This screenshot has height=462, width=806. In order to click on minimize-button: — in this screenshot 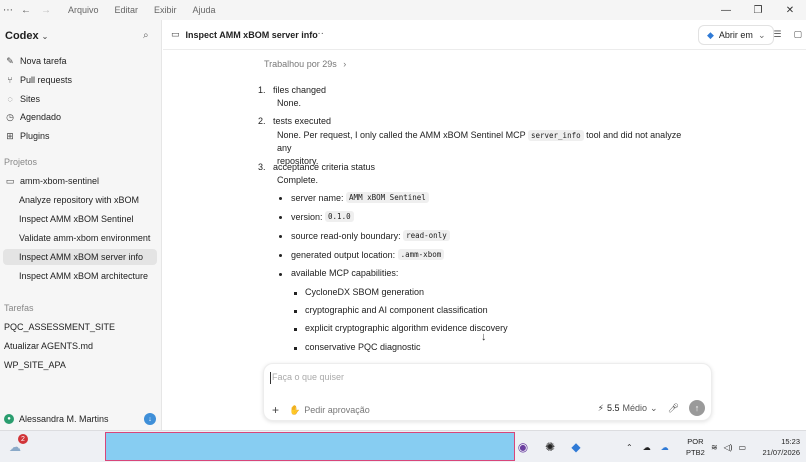, I will do `click(726, 10)`.